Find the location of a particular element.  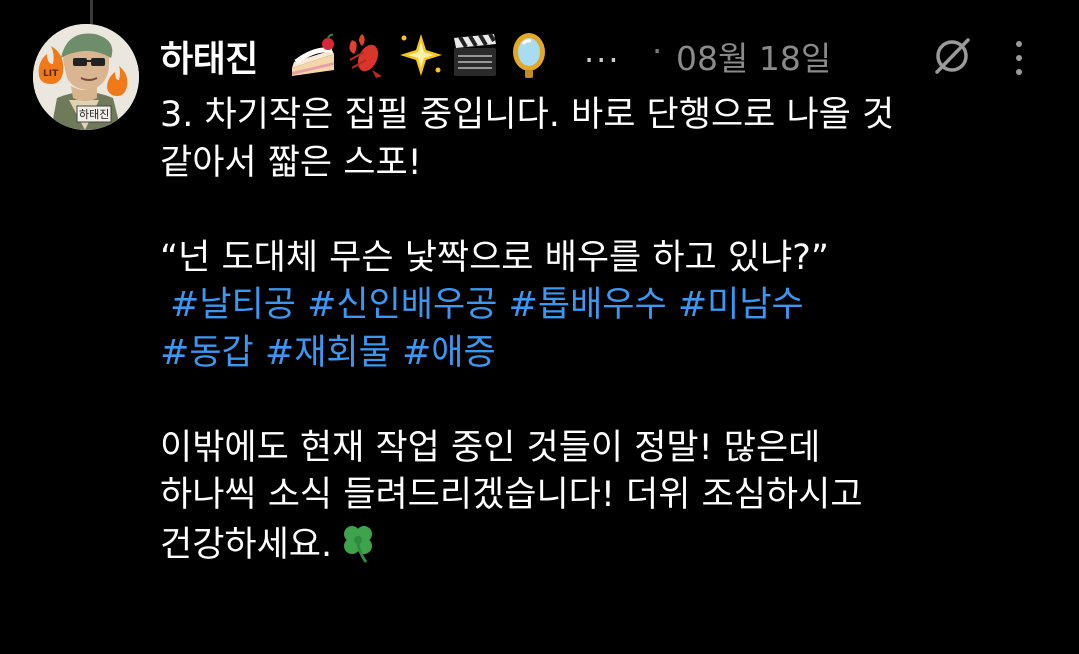

hashtag-link: #톱배우수 is located at coordinates (588, 305).